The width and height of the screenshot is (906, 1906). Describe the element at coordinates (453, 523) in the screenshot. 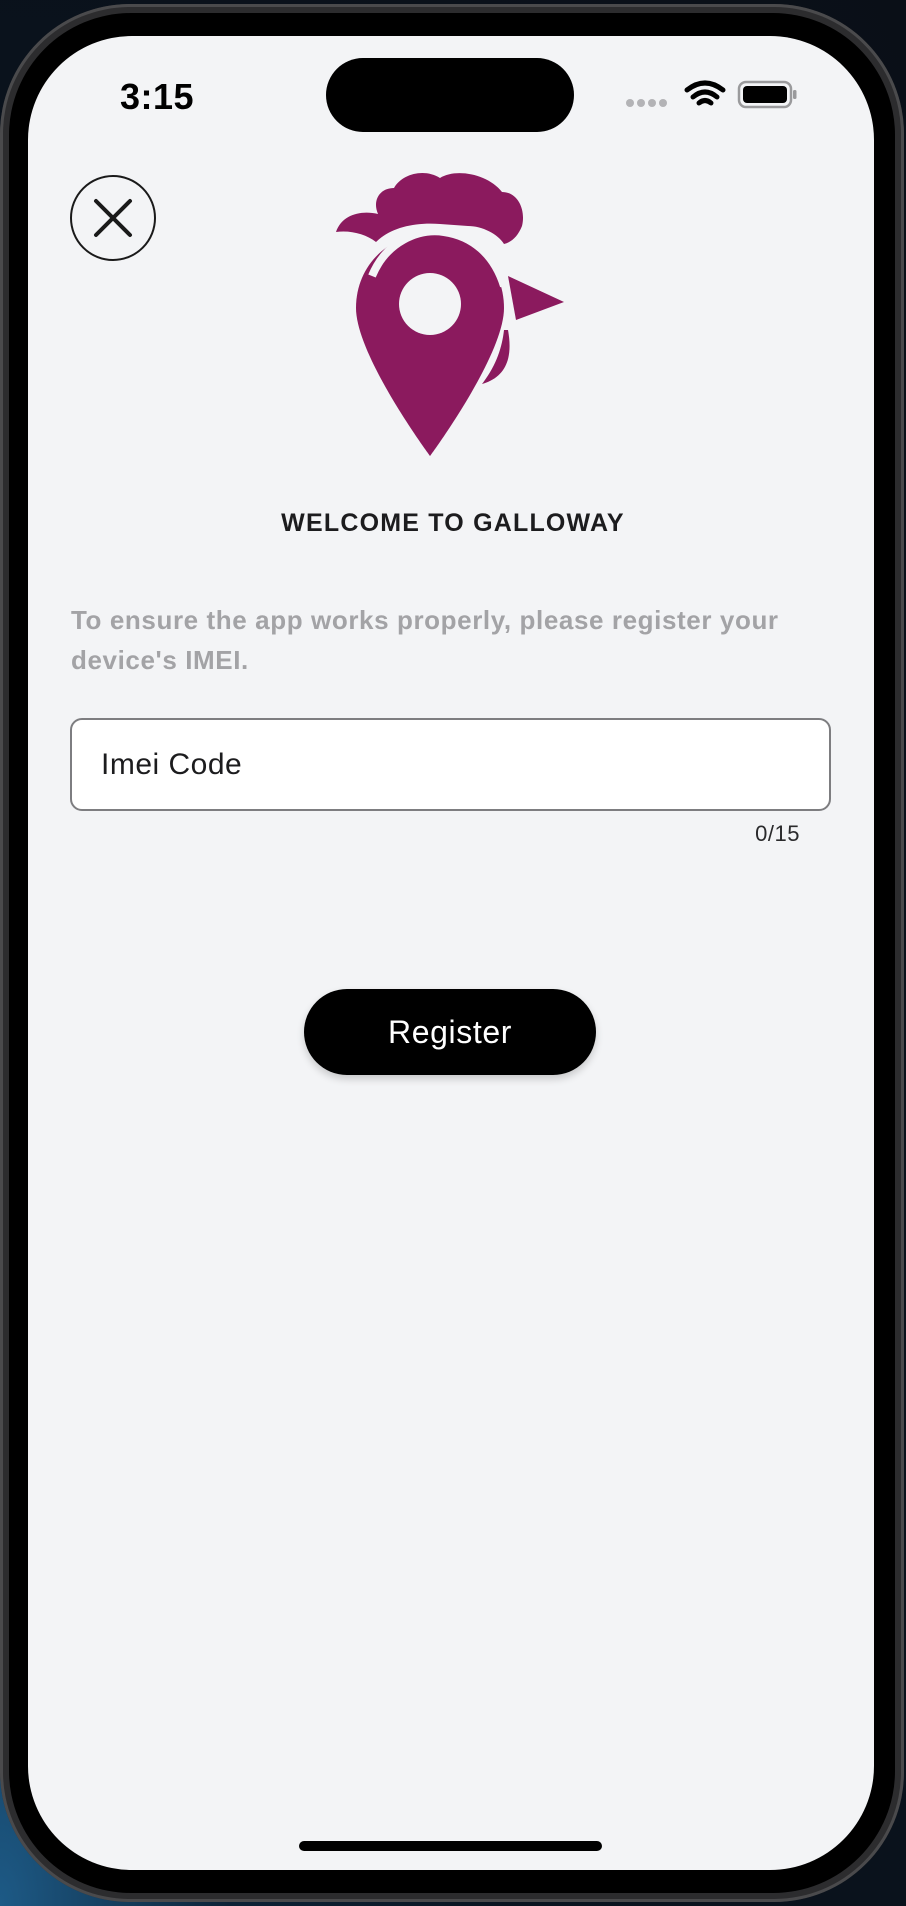

I see `welcome-title: WELCOME TO GALLOWAY` at that location.